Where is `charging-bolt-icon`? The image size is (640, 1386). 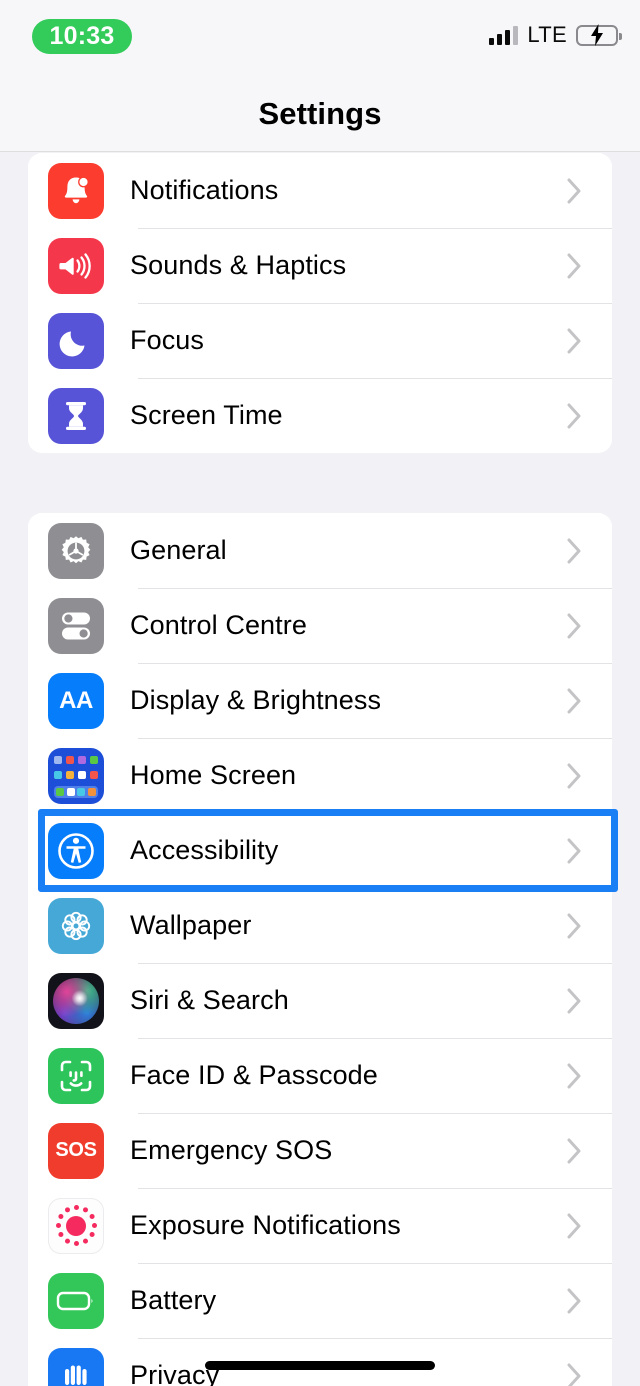
charging-bolt-icon is located at coordinates (597, 35).